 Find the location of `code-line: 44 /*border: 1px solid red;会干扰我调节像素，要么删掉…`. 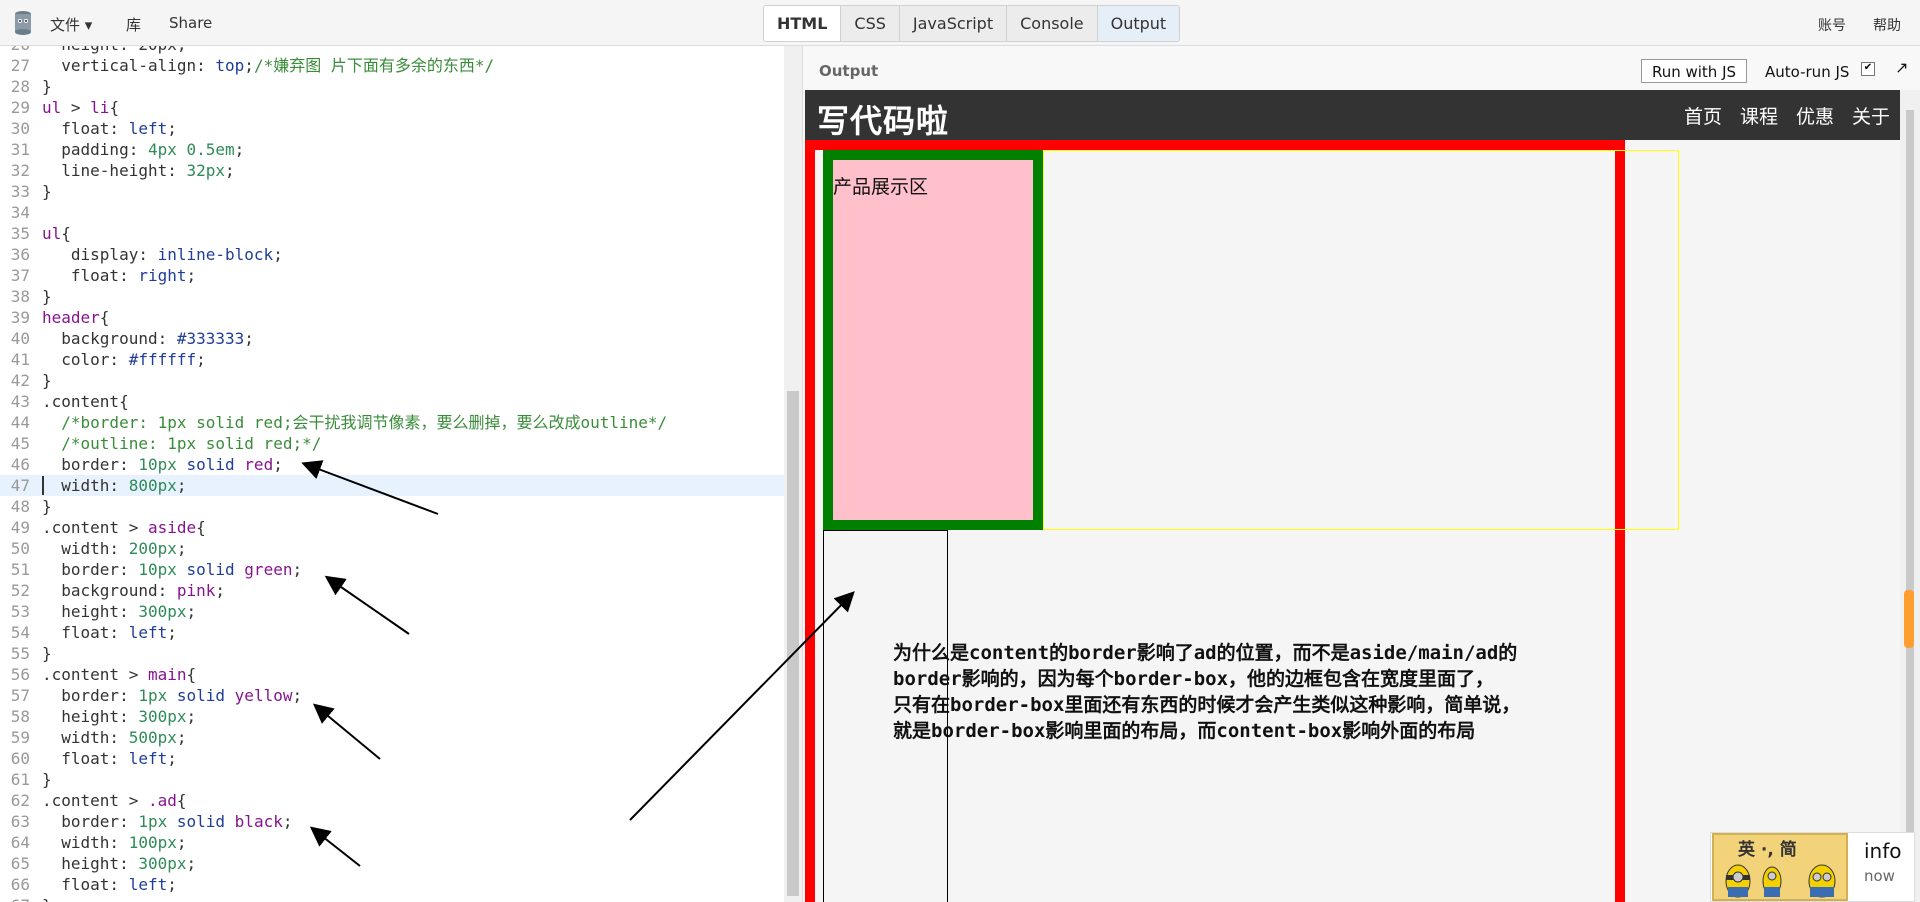

code-line: 44 /*border: 1px solid red;会干扰我调节像素，要么删掉… is located at coordinates (392, 422).